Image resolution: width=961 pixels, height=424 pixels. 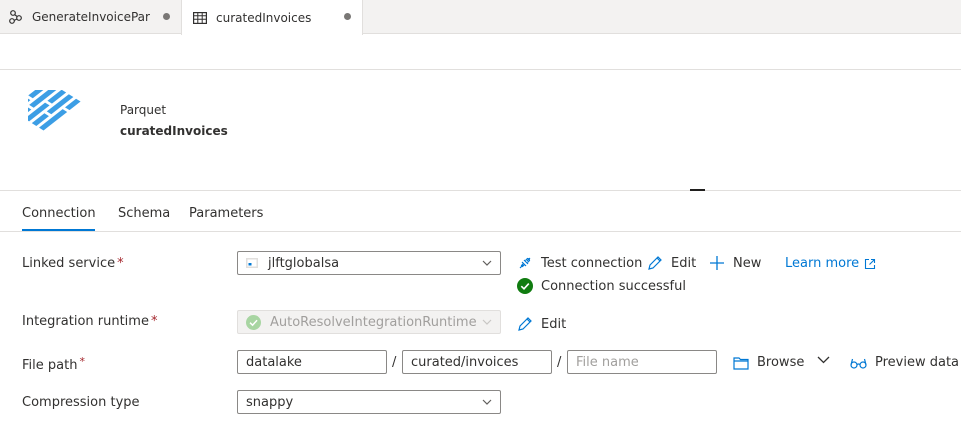 I want to click on tabs-divider, so click(x=480, y=231).